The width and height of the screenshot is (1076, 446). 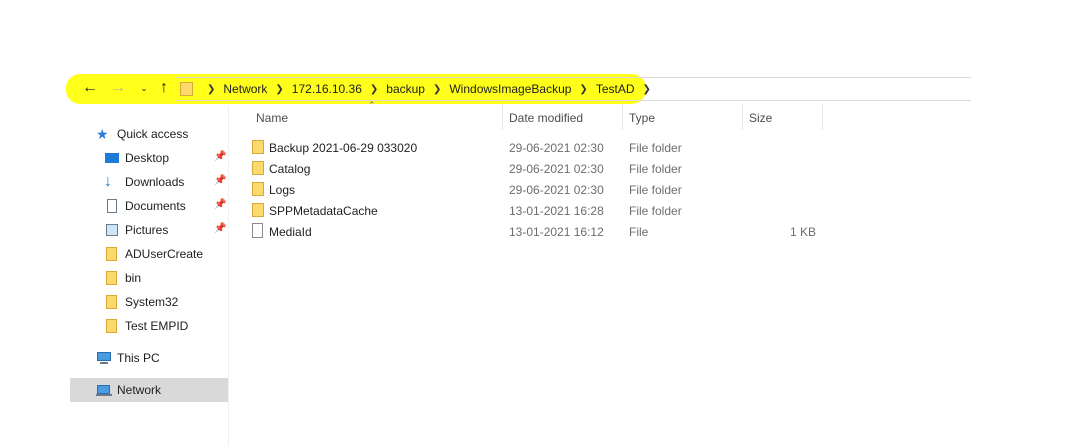 I want to click on downloads-icon: ↓, so click(x=108, y=181).